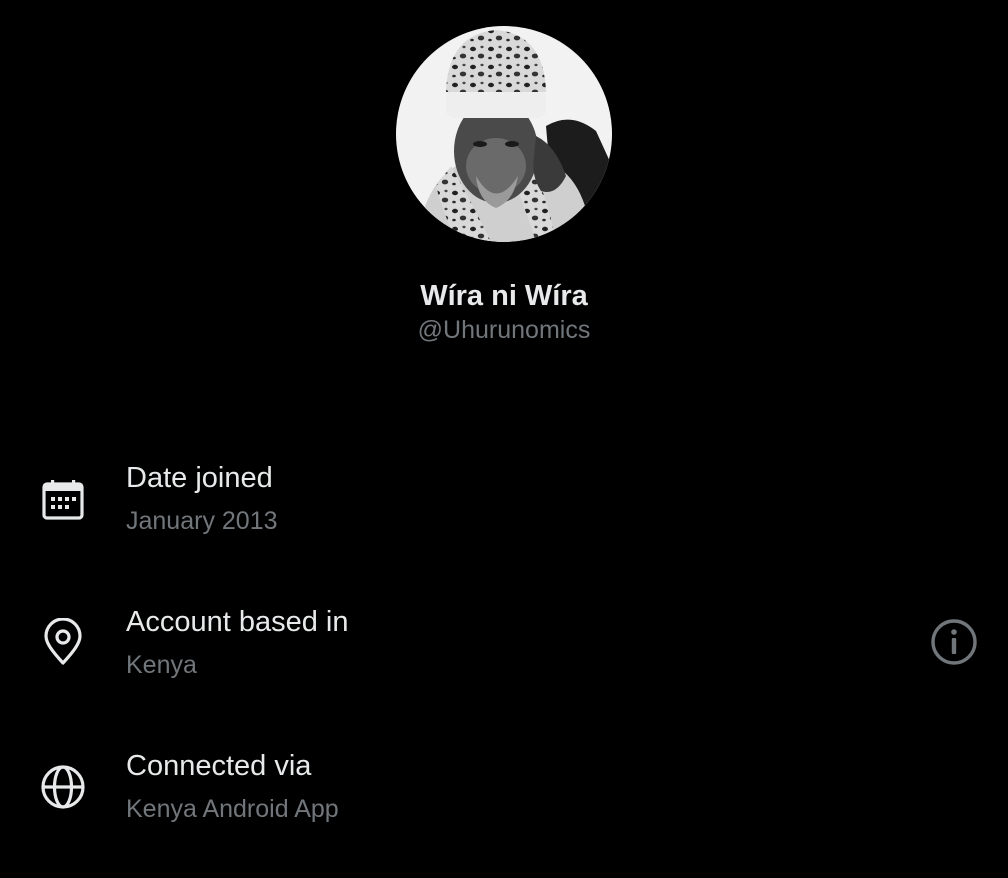 Image resolution: width=1008 pixels, height=878 pixels. What do you see at coordinates (199, 478) in the screenshot?
I see `date-joined-label: Date joined` at bounding box center [199, 478].